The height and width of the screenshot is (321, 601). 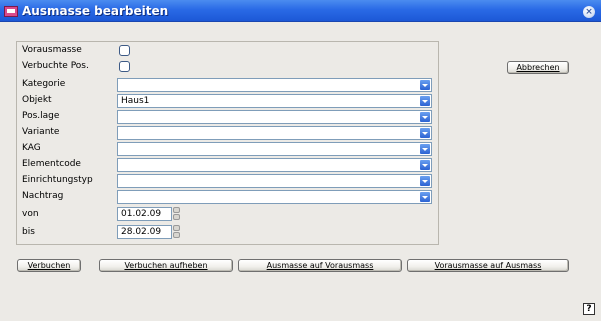 I want to click on poslage-label: Pos.lage, so click(x=41, y=116).